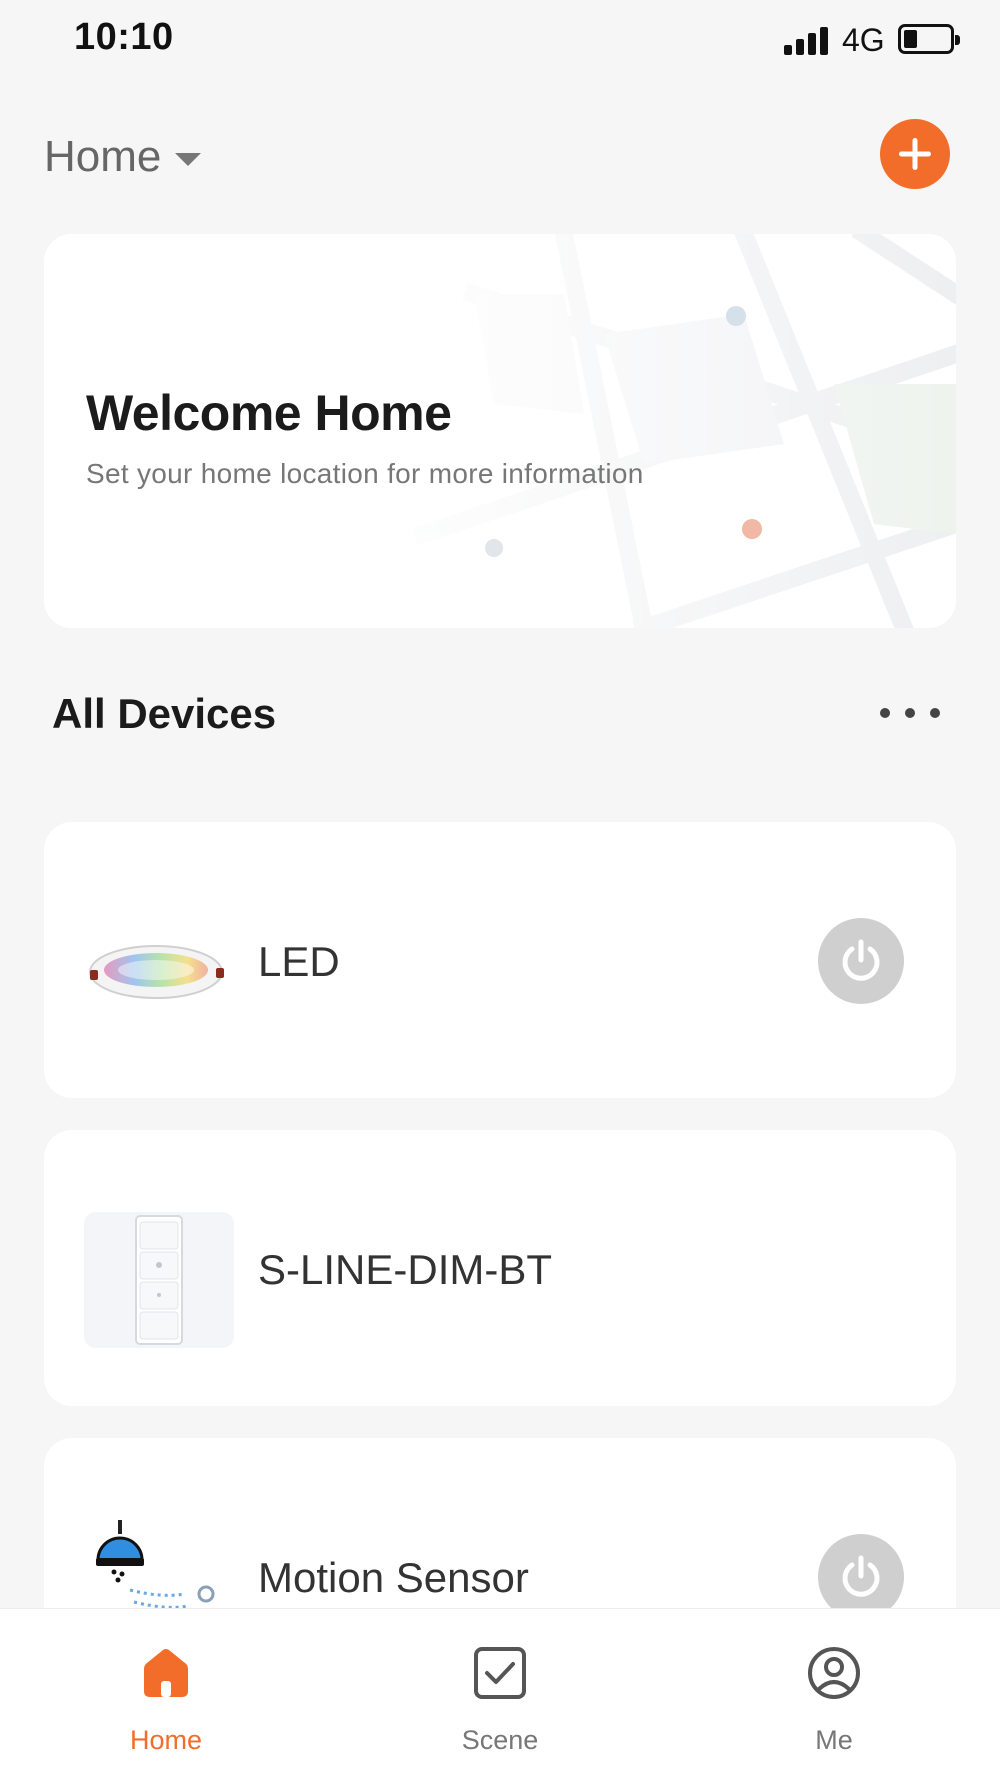 Image resolution: width=1000 pixels, height=1778 pixels. What do you see at coordinates (155, 1564) in the screenshot?
I see `motion-sensor-image` at bounding box center [155, 1564].